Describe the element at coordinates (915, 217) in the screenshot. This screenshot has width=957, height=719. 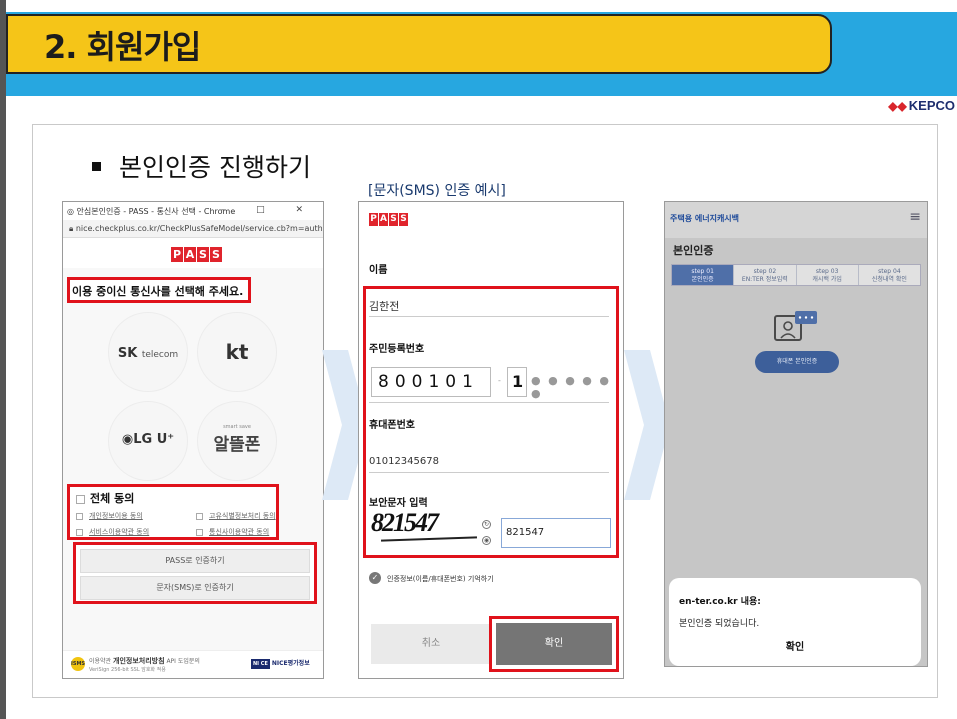
I see `menu-icon: ≡` at that location.